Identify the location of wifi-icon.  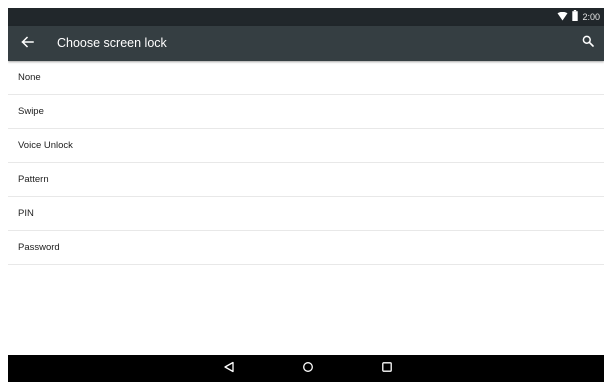
(562, 17).